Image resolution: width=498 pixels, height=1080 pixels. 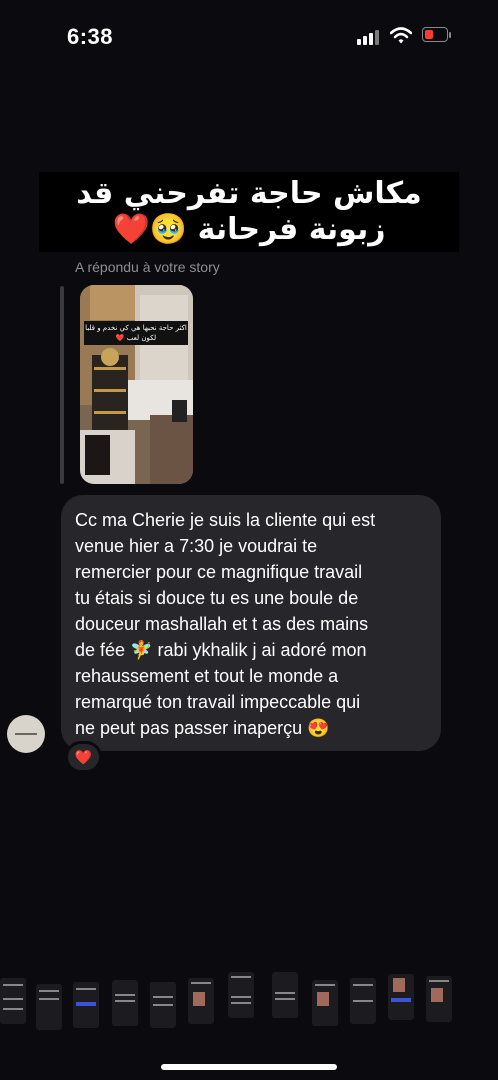 I want to click on quote-bar, so click(x=62, y=385).